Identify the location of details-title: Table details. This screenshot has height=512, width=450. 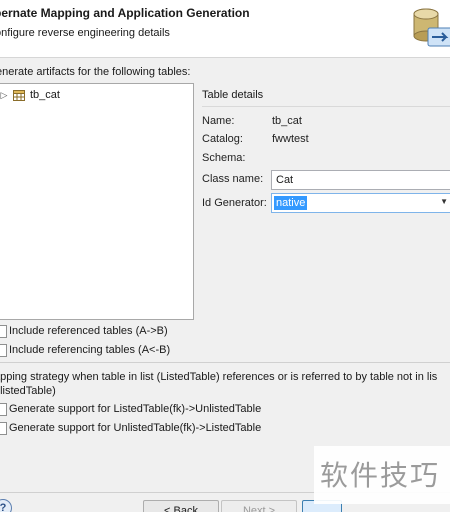
(233, 95).